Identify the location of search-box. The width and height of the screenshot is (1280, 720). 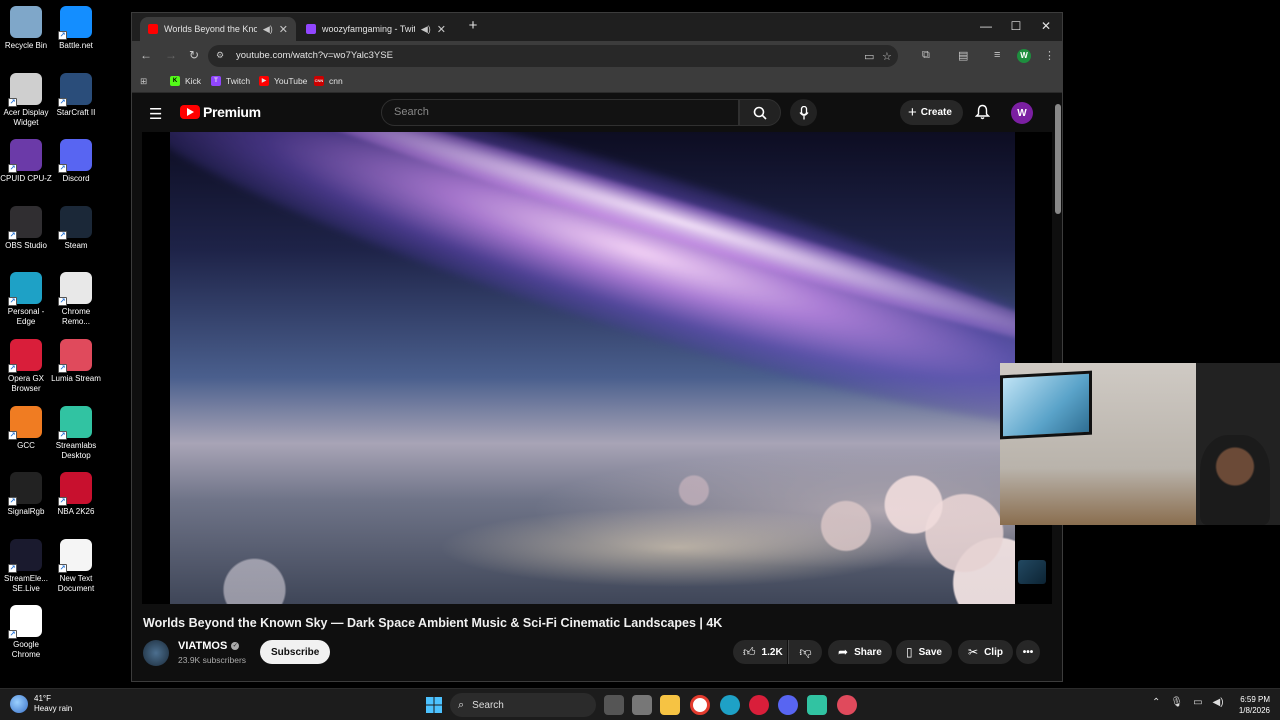
(560, 112).